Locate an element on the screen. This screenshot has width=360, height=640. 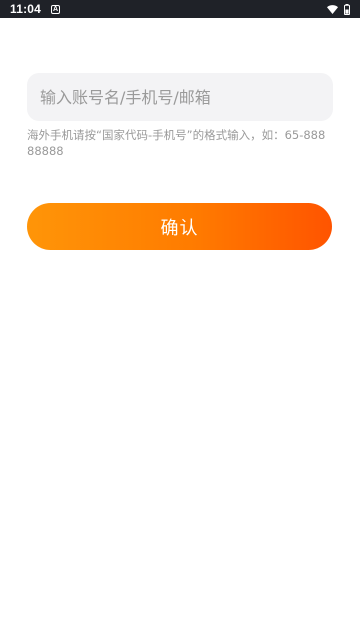
status-bar: 11:04 A is located at coordinates (180, 9).